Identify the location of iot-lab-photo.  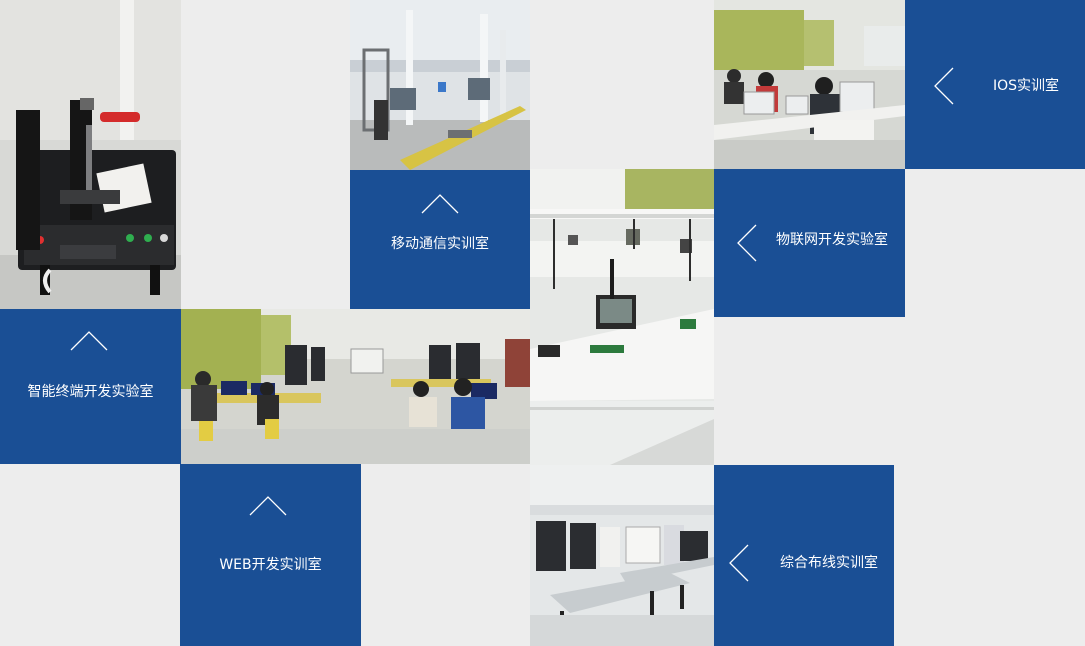
(622, 317).